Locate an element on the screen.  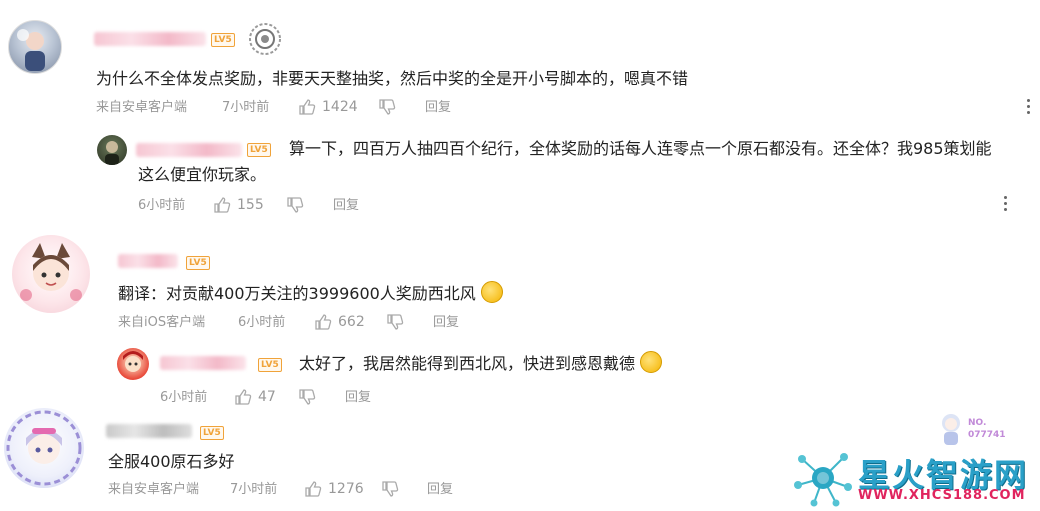
site-url: WWW.XHCS188.COM is located at coordinates (942, 495).